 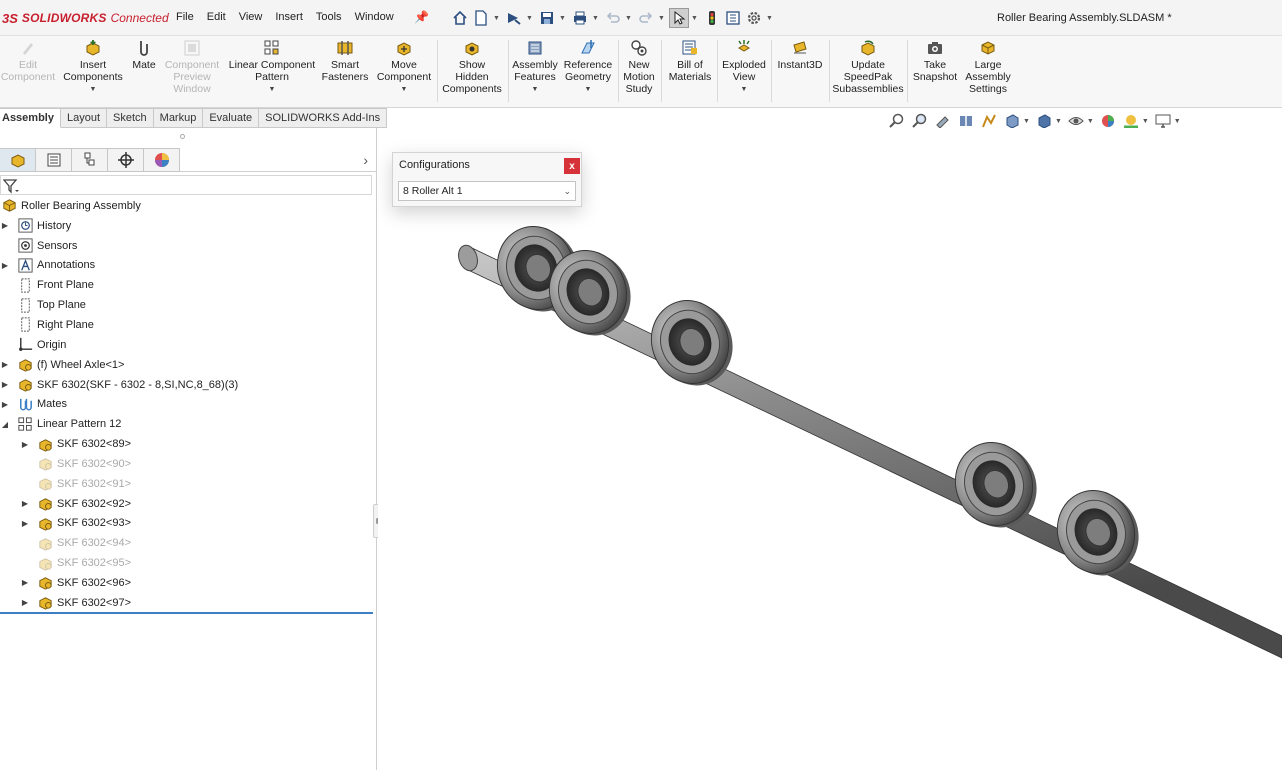 I want to click on exploded-view-dropdown-arrow: ▼, so click(x=744, y=90).